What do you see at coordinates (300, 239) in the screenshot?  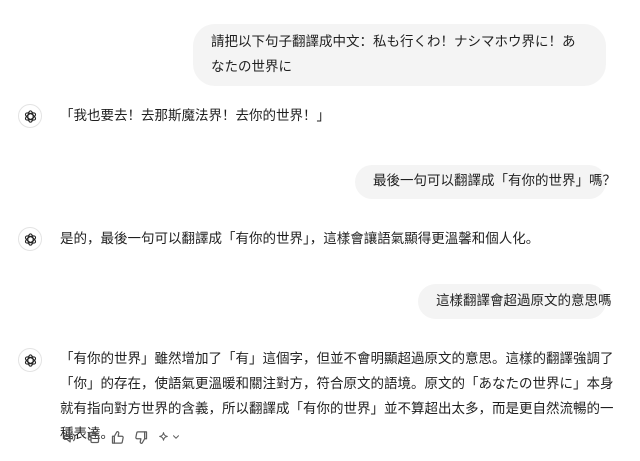 I see `assistant-message: 是的，最後一句可以翻譯成「有你的世界」，這樣會讓語氣顯得更溫馨和個人化。` at bounding box center [300, 239].